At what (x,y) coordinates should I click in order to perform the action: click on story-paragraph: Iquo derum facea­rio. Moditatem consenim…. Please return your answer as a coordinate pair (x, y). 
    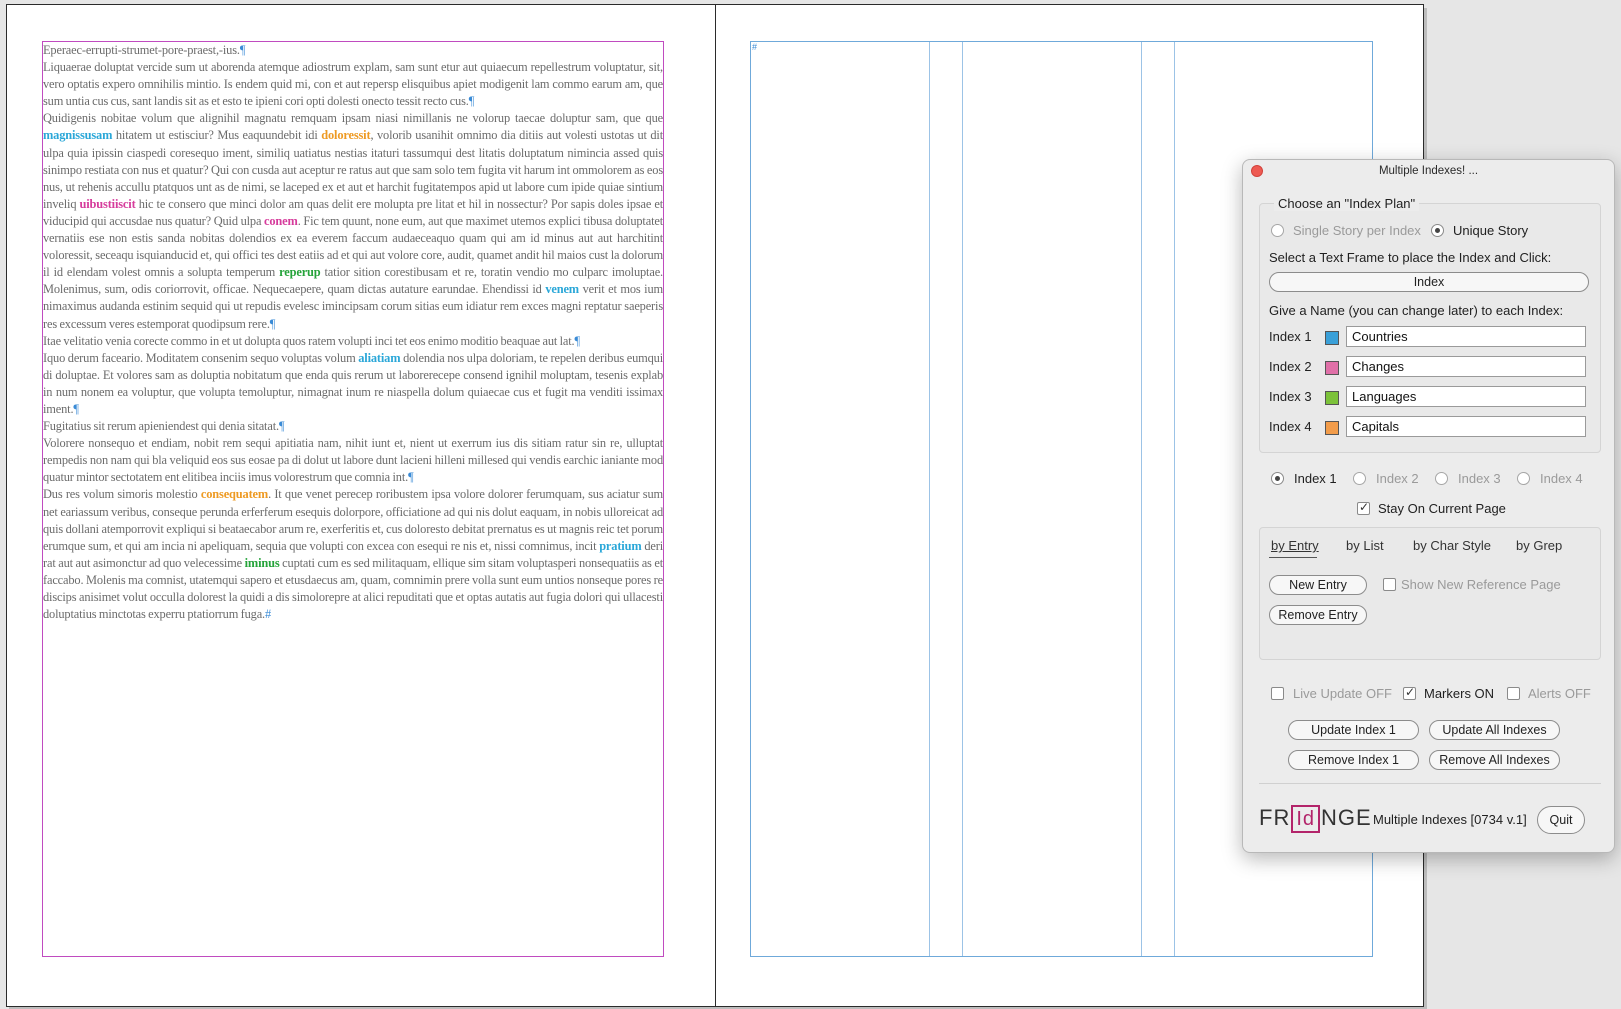
    Looking at the image, I should click on (353, 384).